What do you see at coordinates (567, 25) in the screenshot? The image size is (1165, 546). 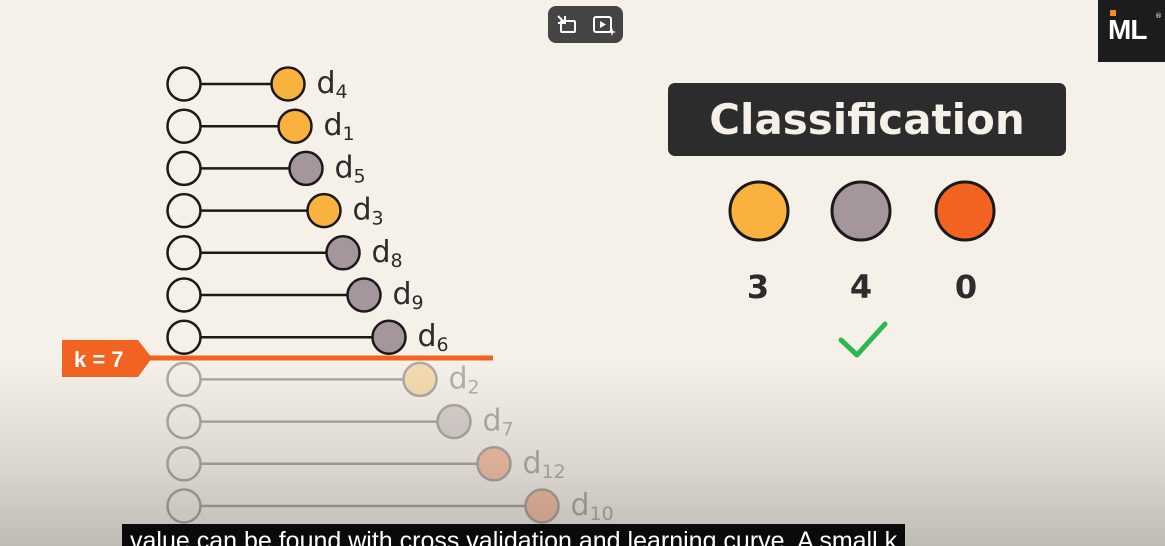 I see `exit-fullscreen-icon` at bounding box center [567, 25].